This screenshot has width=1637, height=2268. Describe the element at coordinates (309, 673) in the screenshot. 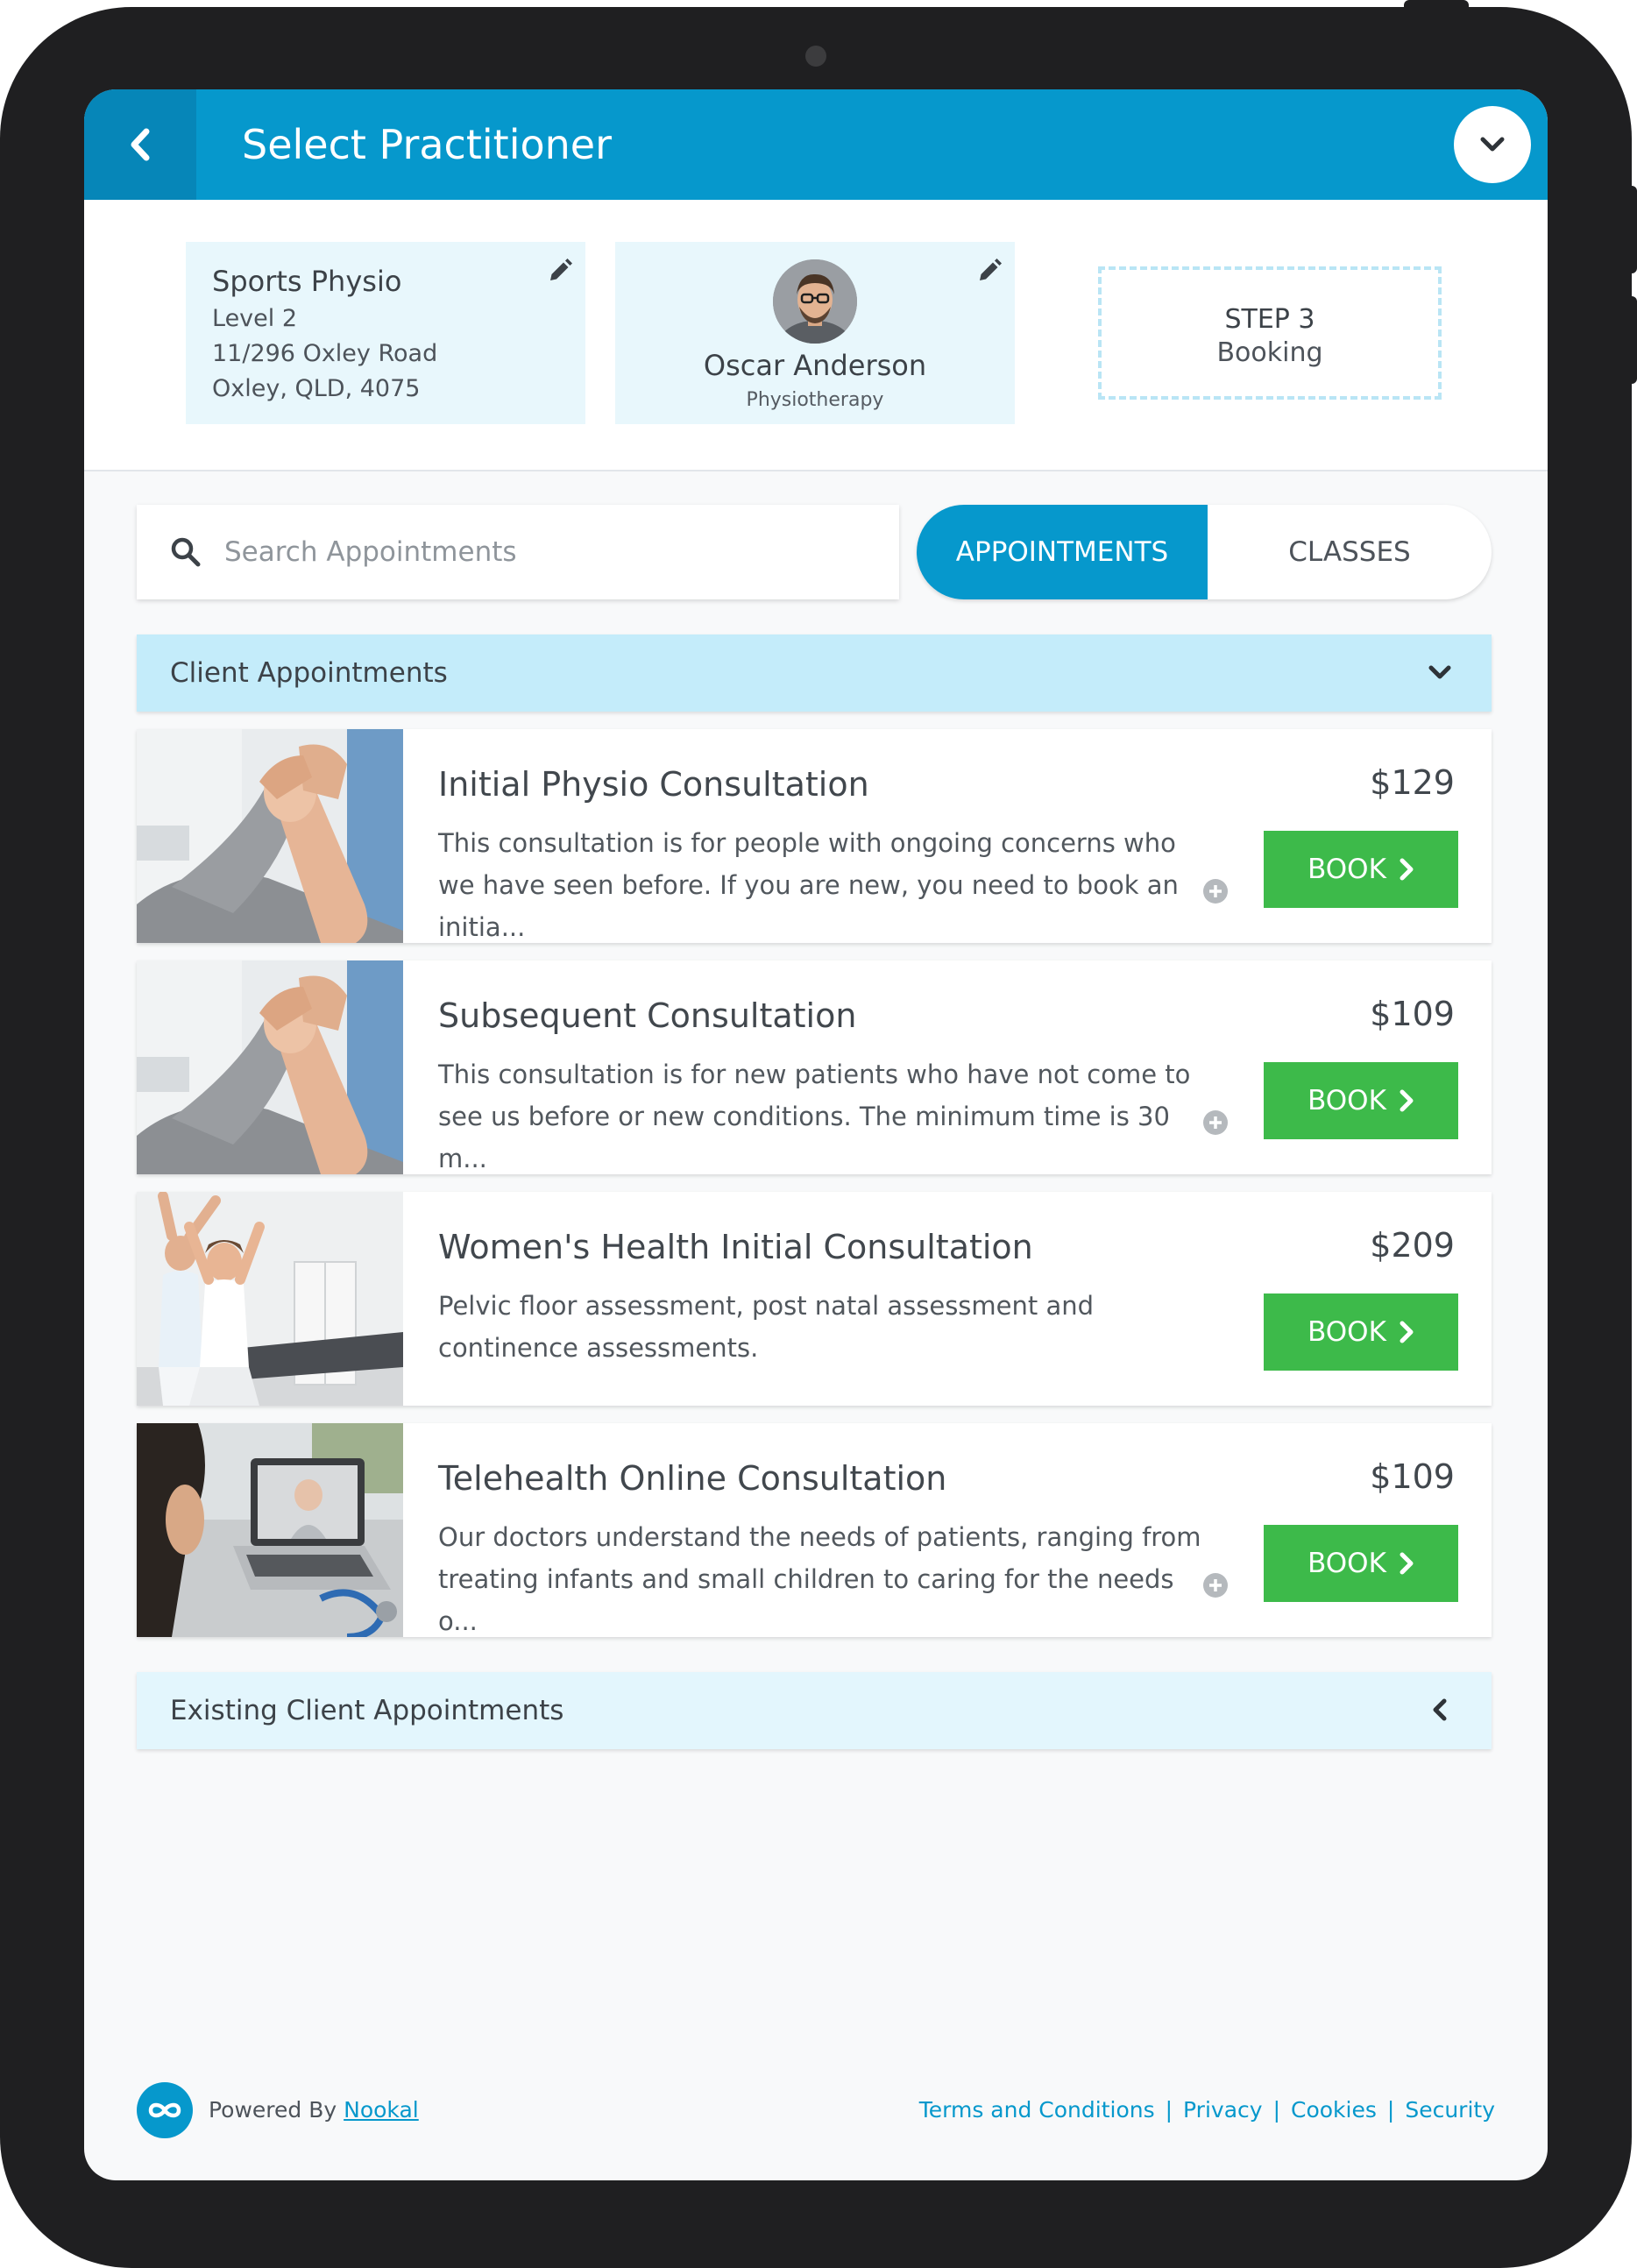

I see `group-title: Client Appointments` at that location.